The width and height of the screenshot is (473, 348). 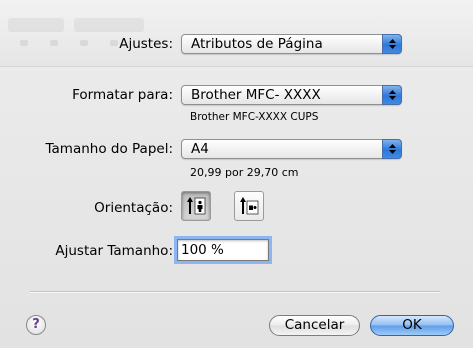 I want to click on cancel-button: Cancelar, so click(x=314, y=325).